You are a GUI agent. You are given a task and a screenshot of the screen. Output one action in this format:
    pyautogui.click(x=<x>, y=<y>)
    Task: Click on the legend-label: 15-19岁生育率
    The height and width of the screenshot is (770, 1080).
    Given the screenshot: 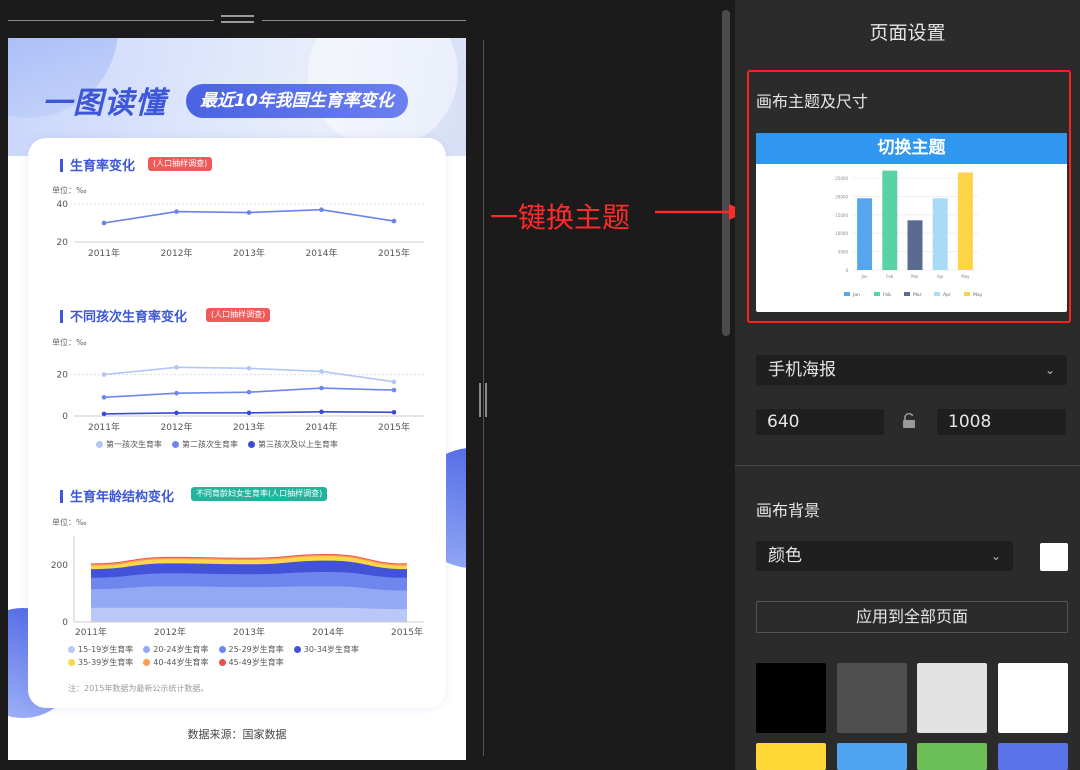 What is the action you would take?
    pyautogui.click(x=106, y=649)
    